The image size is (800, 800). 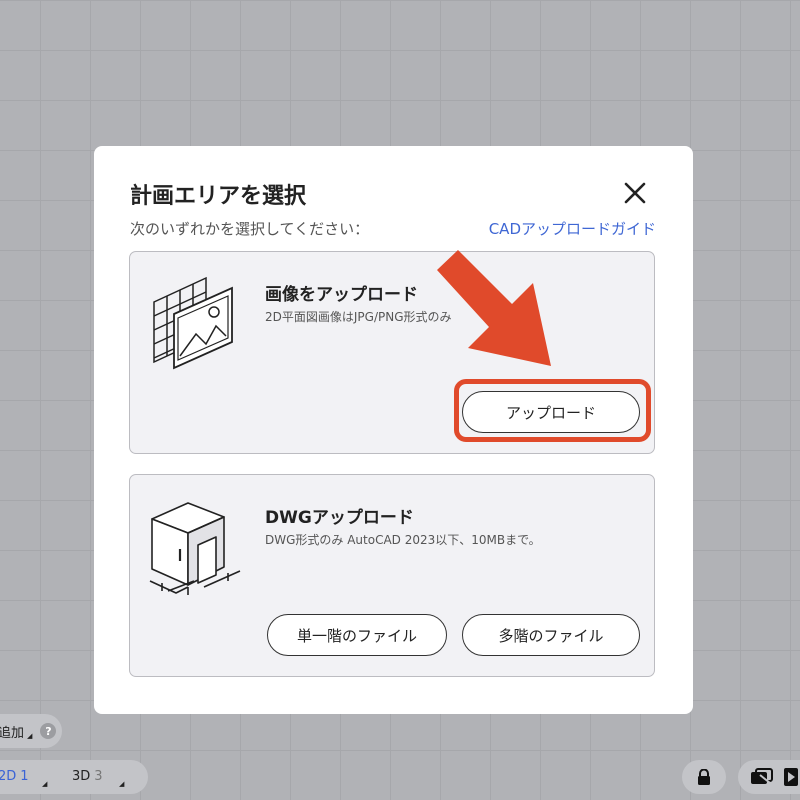 What do you see at coordinates (494, 308) in the screenshot?
I see `pointer-arrow-icon` at bounding box center [494, 308].